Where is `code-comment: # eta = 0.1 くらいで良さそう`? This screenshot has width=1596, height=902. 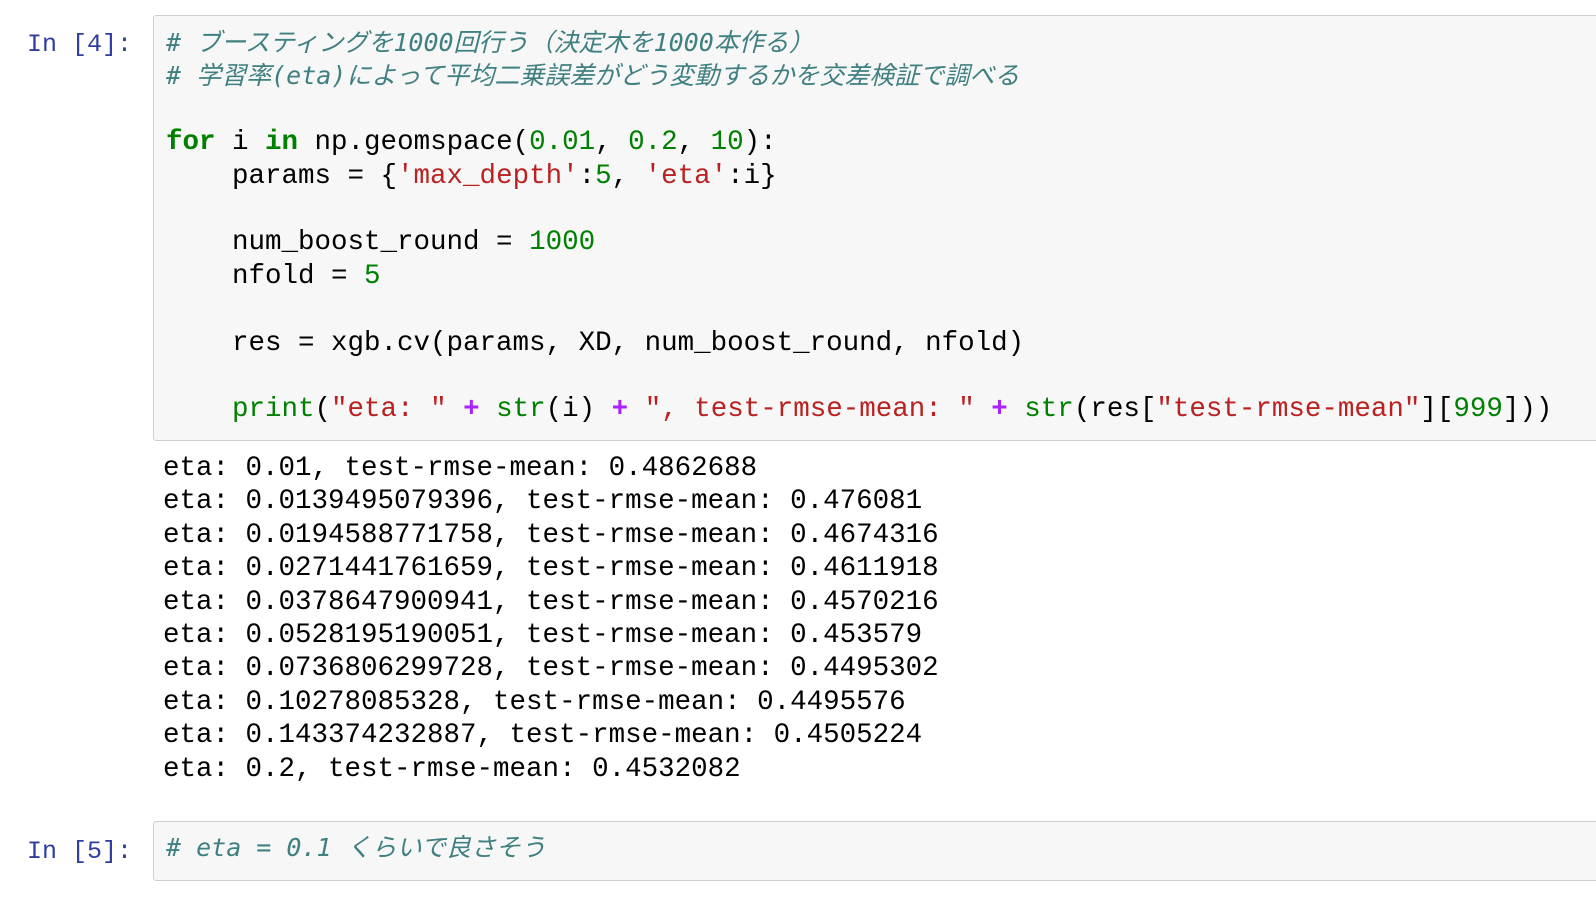 code-comment: # eta = 0.1 くらいで良さそう is located at coordinates (356, 847).